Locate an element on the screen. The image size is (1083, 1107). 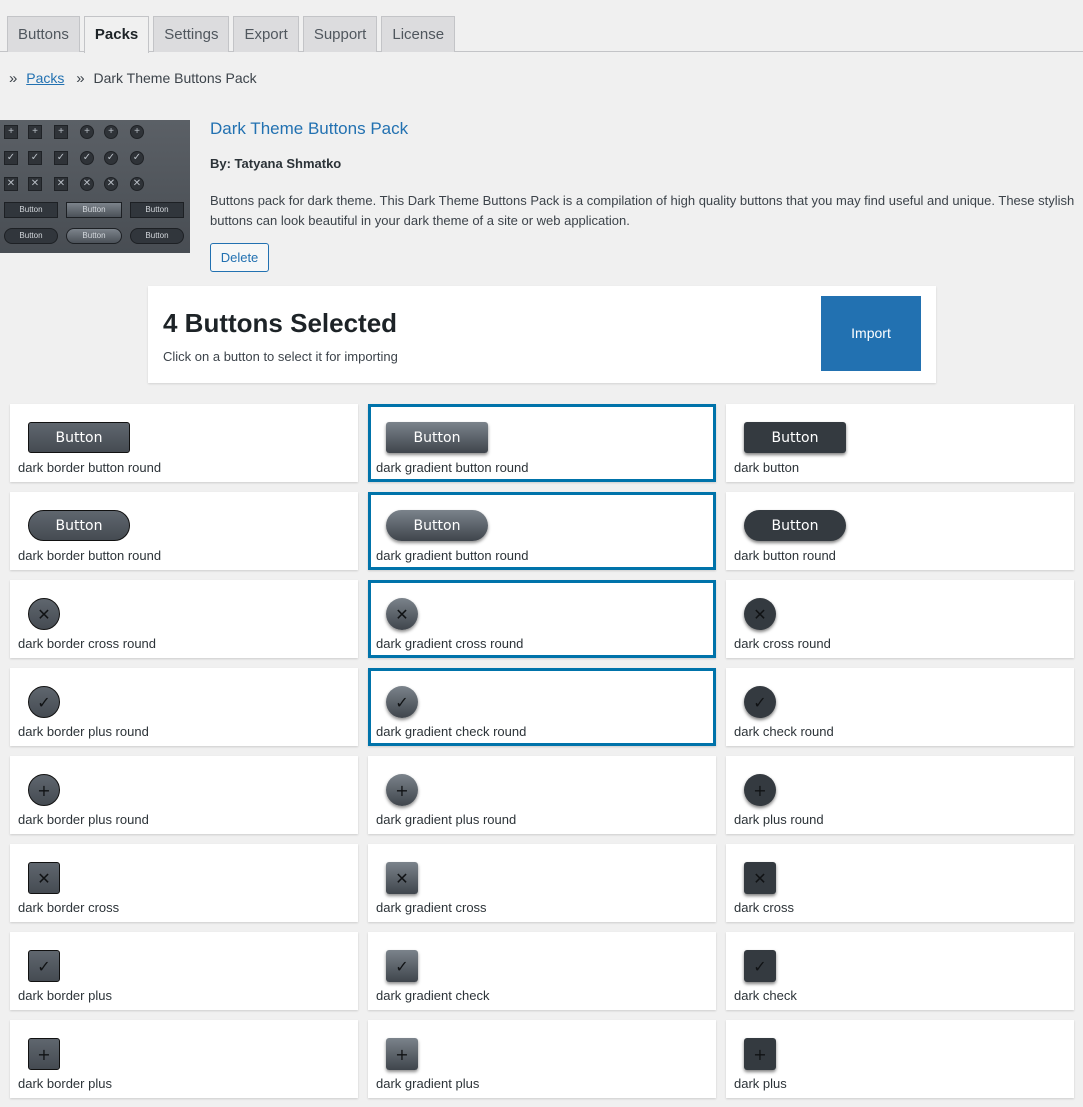
button-card: ✓ dark gradient check round is located at coordinates (542, 707).